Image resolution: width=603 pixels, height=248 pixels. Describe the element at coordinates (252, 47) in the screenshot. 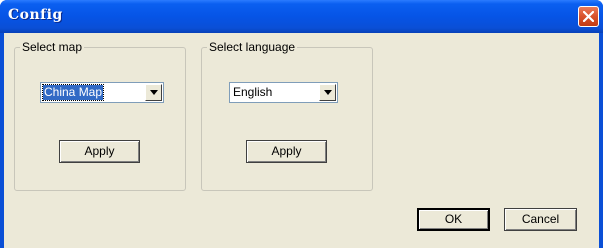

I see `select-language-legend: Select language` at that location.